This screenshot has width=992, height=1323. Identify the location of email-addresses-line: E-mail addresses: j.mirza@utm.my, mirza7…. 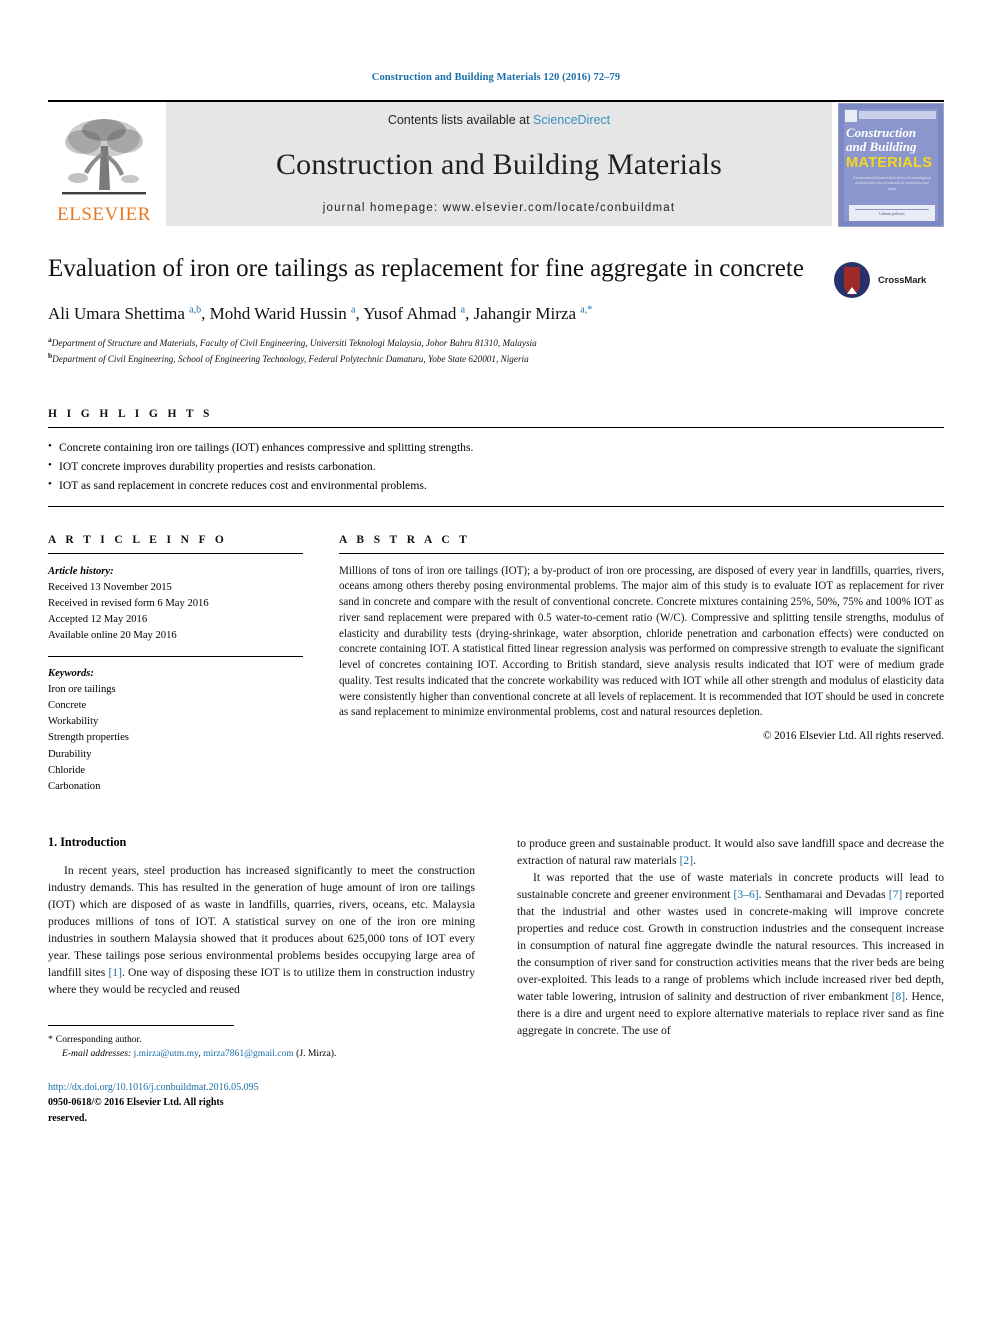
(270, 1054).